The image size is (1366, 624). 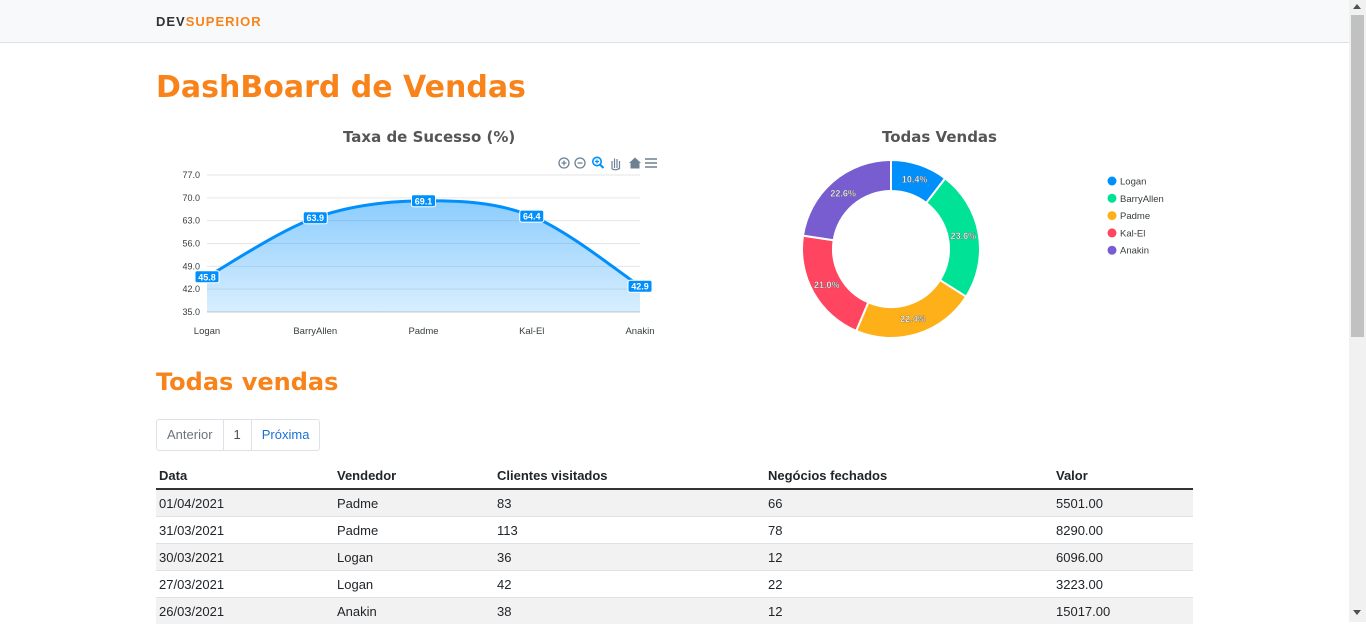 What do you see at coordinates (1357, 176) in the screenshot?
I see `scroll-thumb` at bounding box center [1357, 176].